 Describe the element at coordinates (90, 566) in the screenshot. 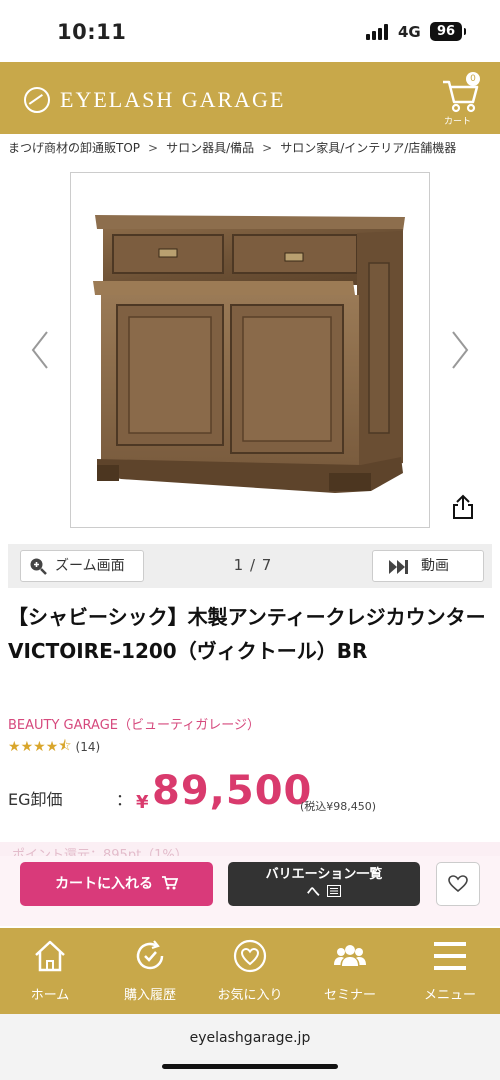

I see `zoom-label: ズーム画面` at that location.